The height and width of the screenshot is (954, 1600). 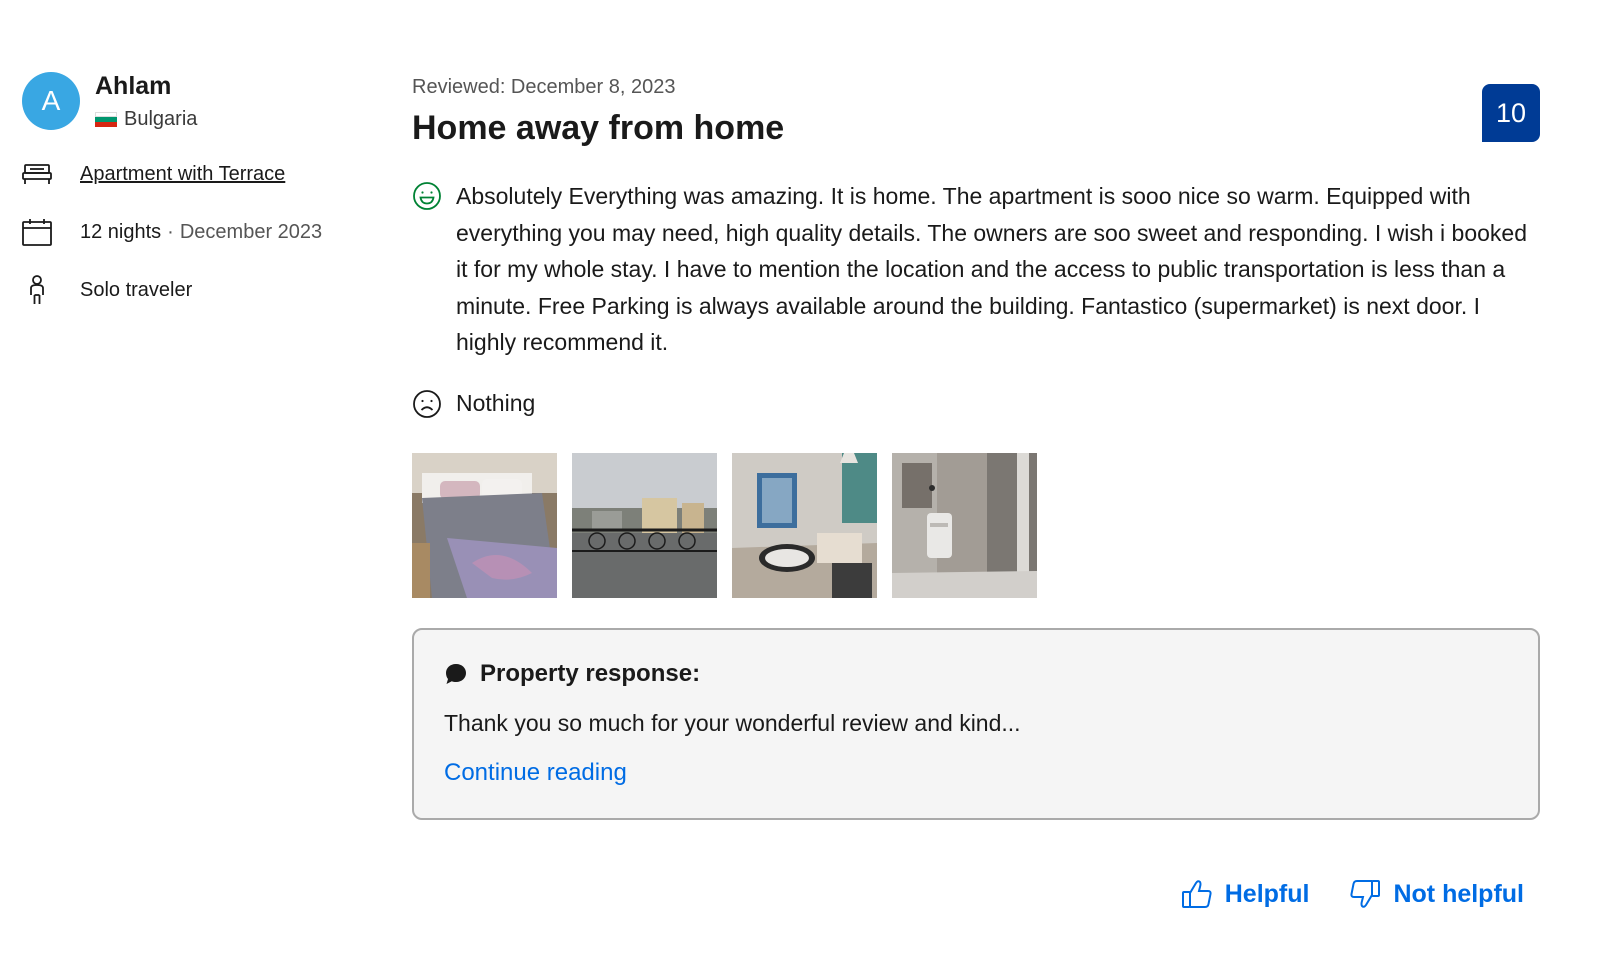 I want to click on property-response-heading: Property response:, so click(x=590, y=673).